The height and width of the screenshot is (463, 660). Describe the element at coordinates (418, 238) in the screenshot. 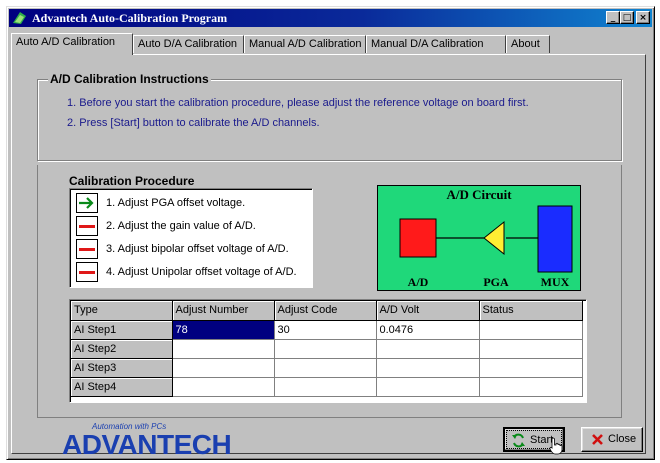

I see `ad-block` at that location.